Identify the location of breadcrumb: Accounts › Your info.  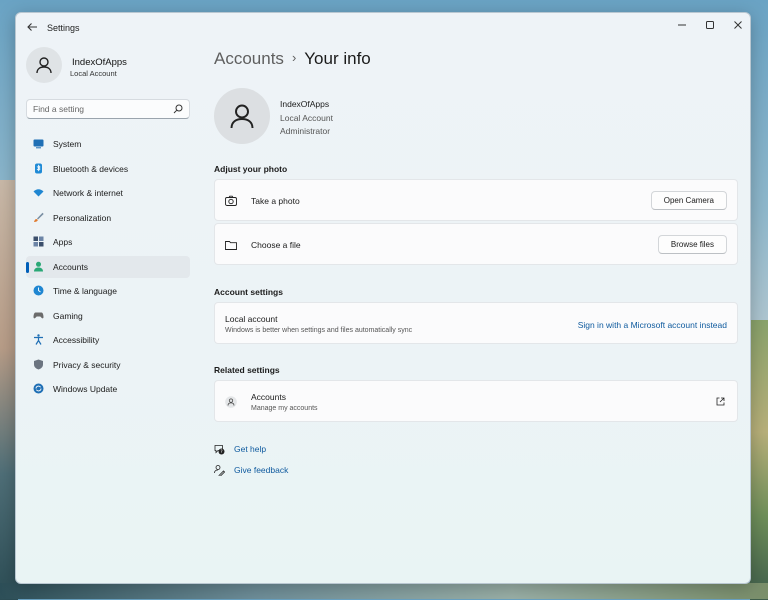
(292, 59).